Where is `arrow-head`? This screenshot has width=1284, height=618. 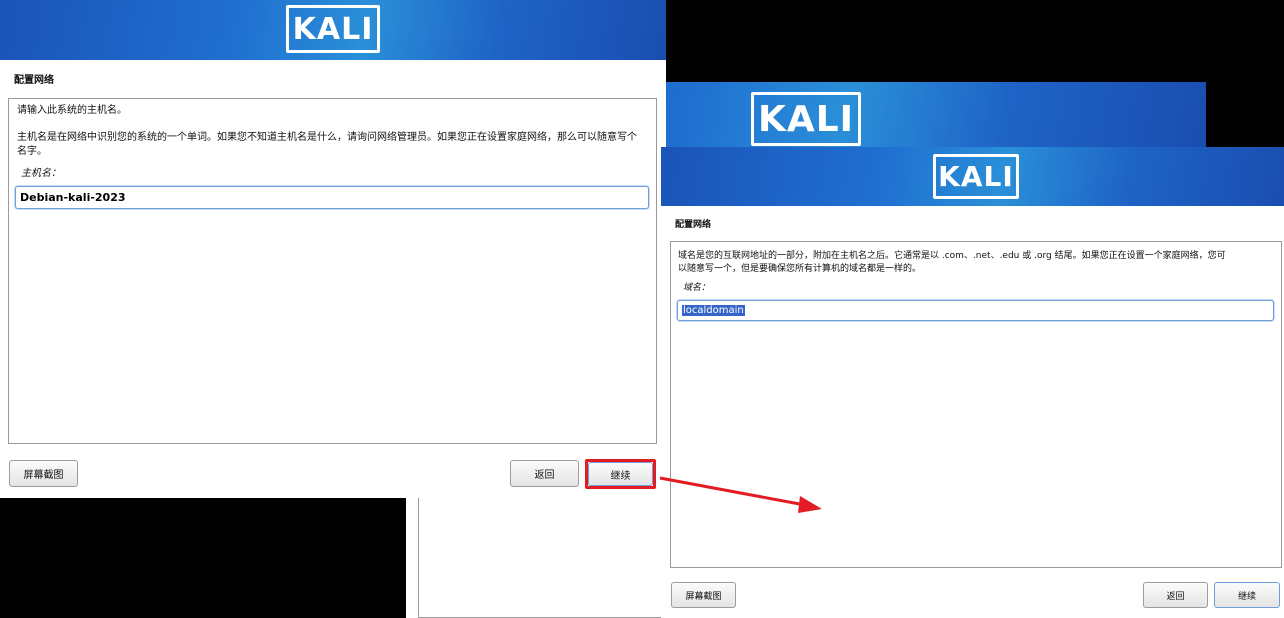
arrow-head is located at coordinates (810, 504).